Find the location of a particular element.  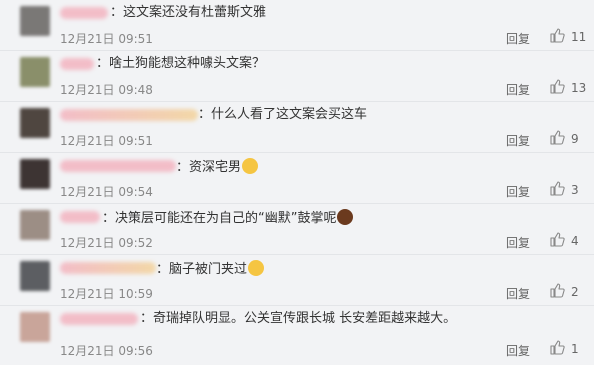

comment-text: ：决策层可能还在为自己的“幽默”鼓掌呢 is located at coordinates (228, 218).